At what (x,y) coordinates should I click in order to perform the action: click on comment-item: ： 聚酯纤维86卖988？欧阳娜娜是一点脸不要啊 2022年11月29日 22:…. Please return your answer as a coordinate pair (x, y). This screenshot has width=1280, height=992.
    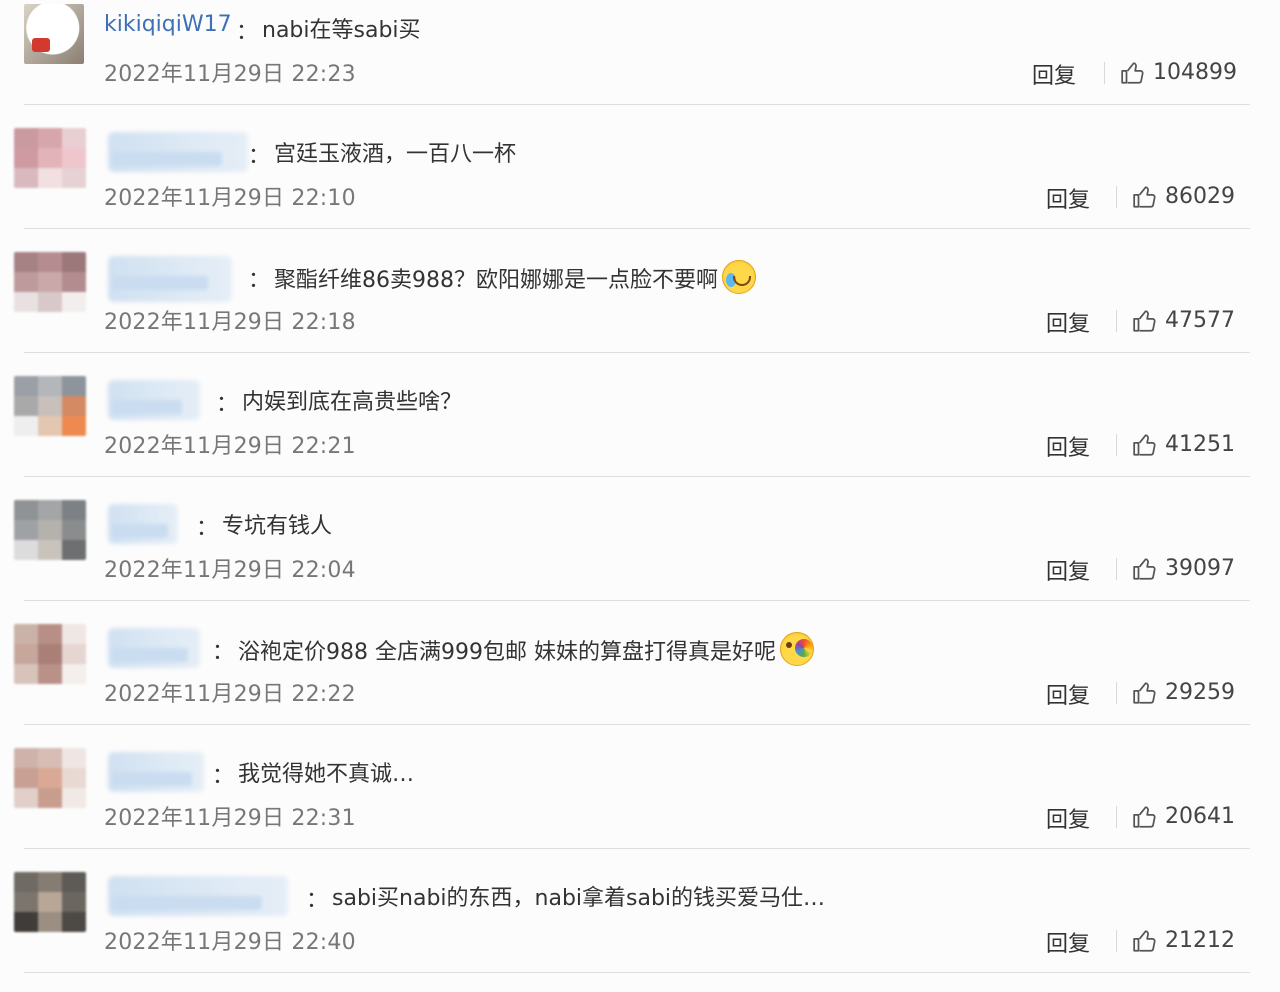
    Looking at the image, I should click on (640, 310).